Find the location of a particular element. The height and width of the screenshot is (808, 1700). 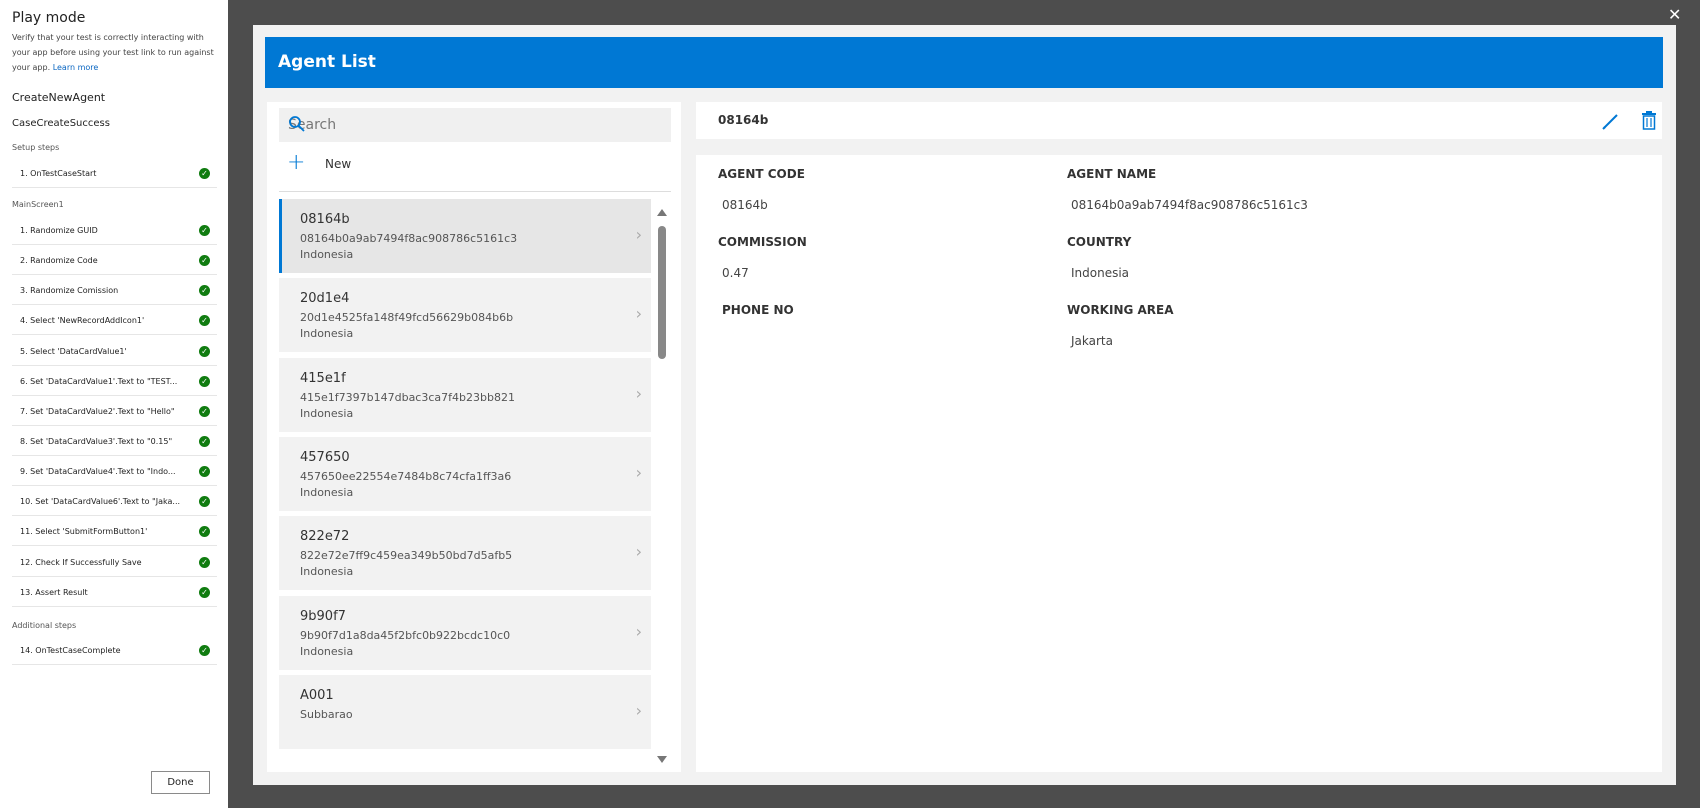

learn-more-link: Learn more is located at coordinates (76, 67).